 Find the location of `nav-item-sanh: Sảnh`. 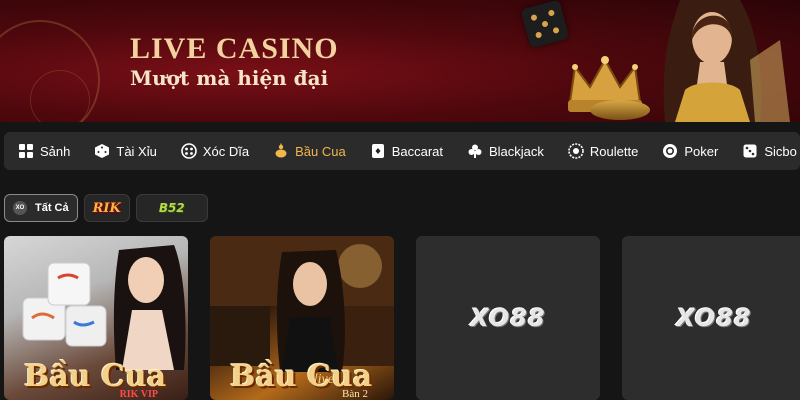

nav-item-sanh: Sảnh is located at coordinates (44, 151).